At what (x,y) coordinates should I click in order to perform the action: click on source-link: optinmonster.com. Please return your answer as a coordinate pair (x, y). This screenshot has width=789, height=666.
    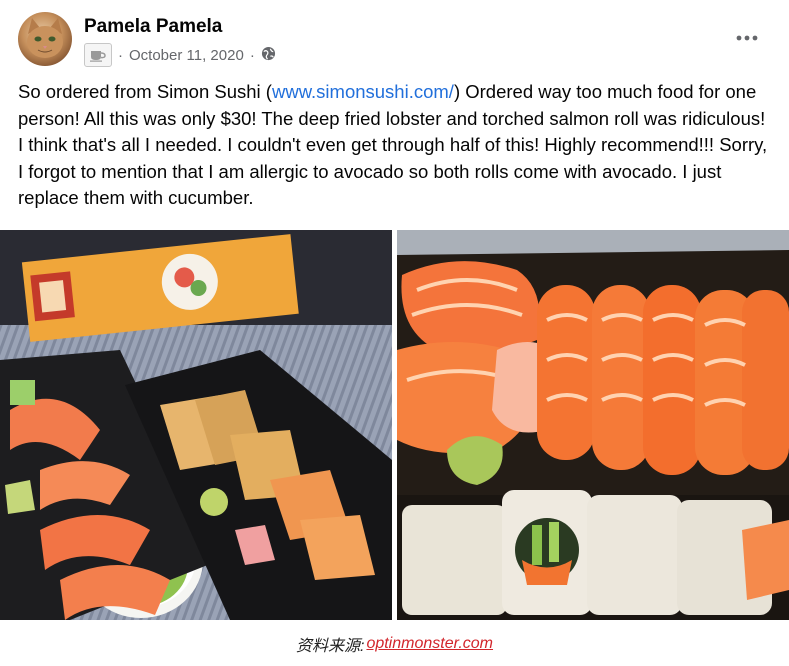
    Looking at the image, I should click on (429, 644).